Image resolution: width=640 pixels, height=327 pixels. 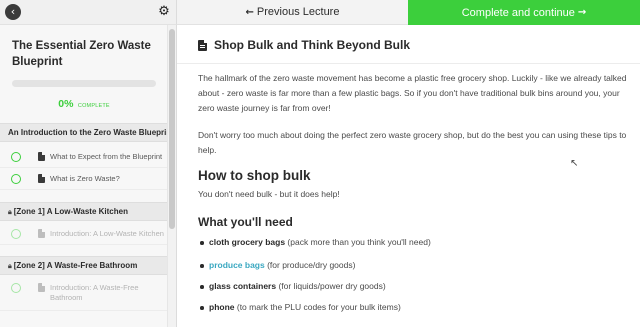 I want to click on previous-lecture-button: ← Previous Lecture, so click(x=292, y=12).